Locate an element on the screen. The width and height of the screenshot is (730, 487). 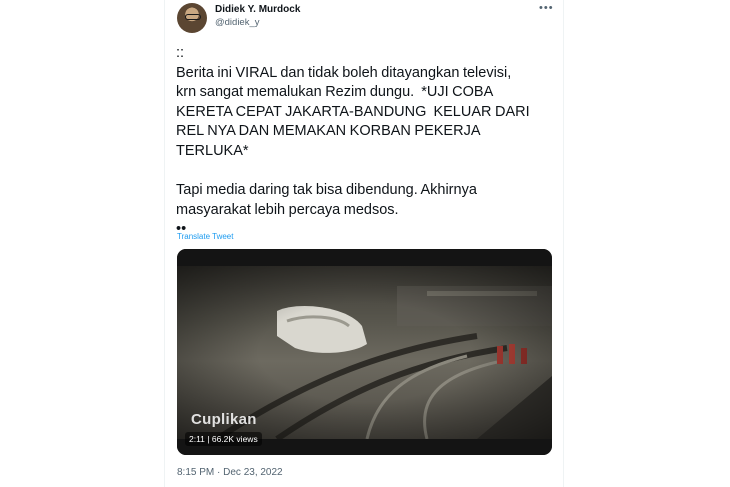
author-handle: @didiek_y is located at coordinates (237, 22).